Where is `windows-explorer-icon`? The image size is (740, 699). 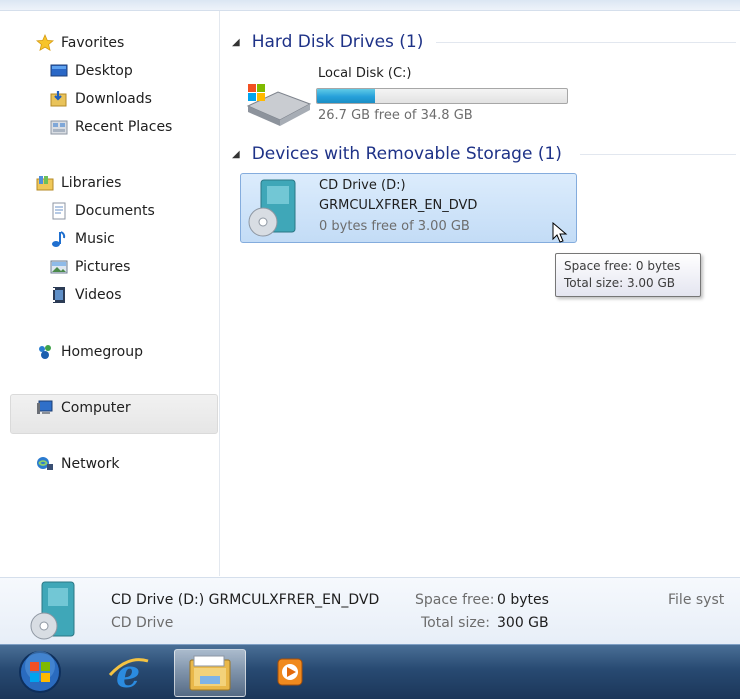 windows-explorer-icon is located at coordinates (210, 675).